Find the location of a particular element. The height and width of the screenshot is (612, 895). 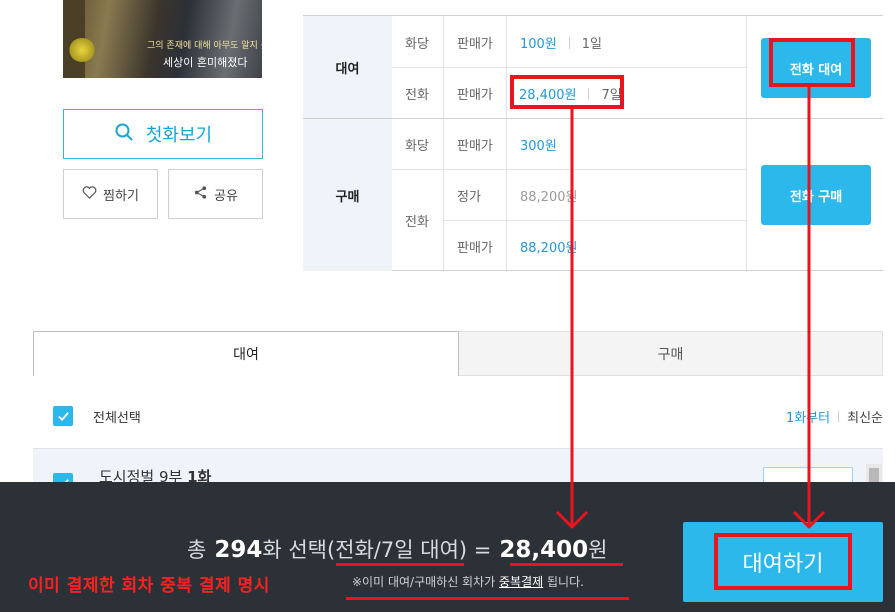

rent-ep-price-row: 100원 1일 is located at coordinates (561, 42).